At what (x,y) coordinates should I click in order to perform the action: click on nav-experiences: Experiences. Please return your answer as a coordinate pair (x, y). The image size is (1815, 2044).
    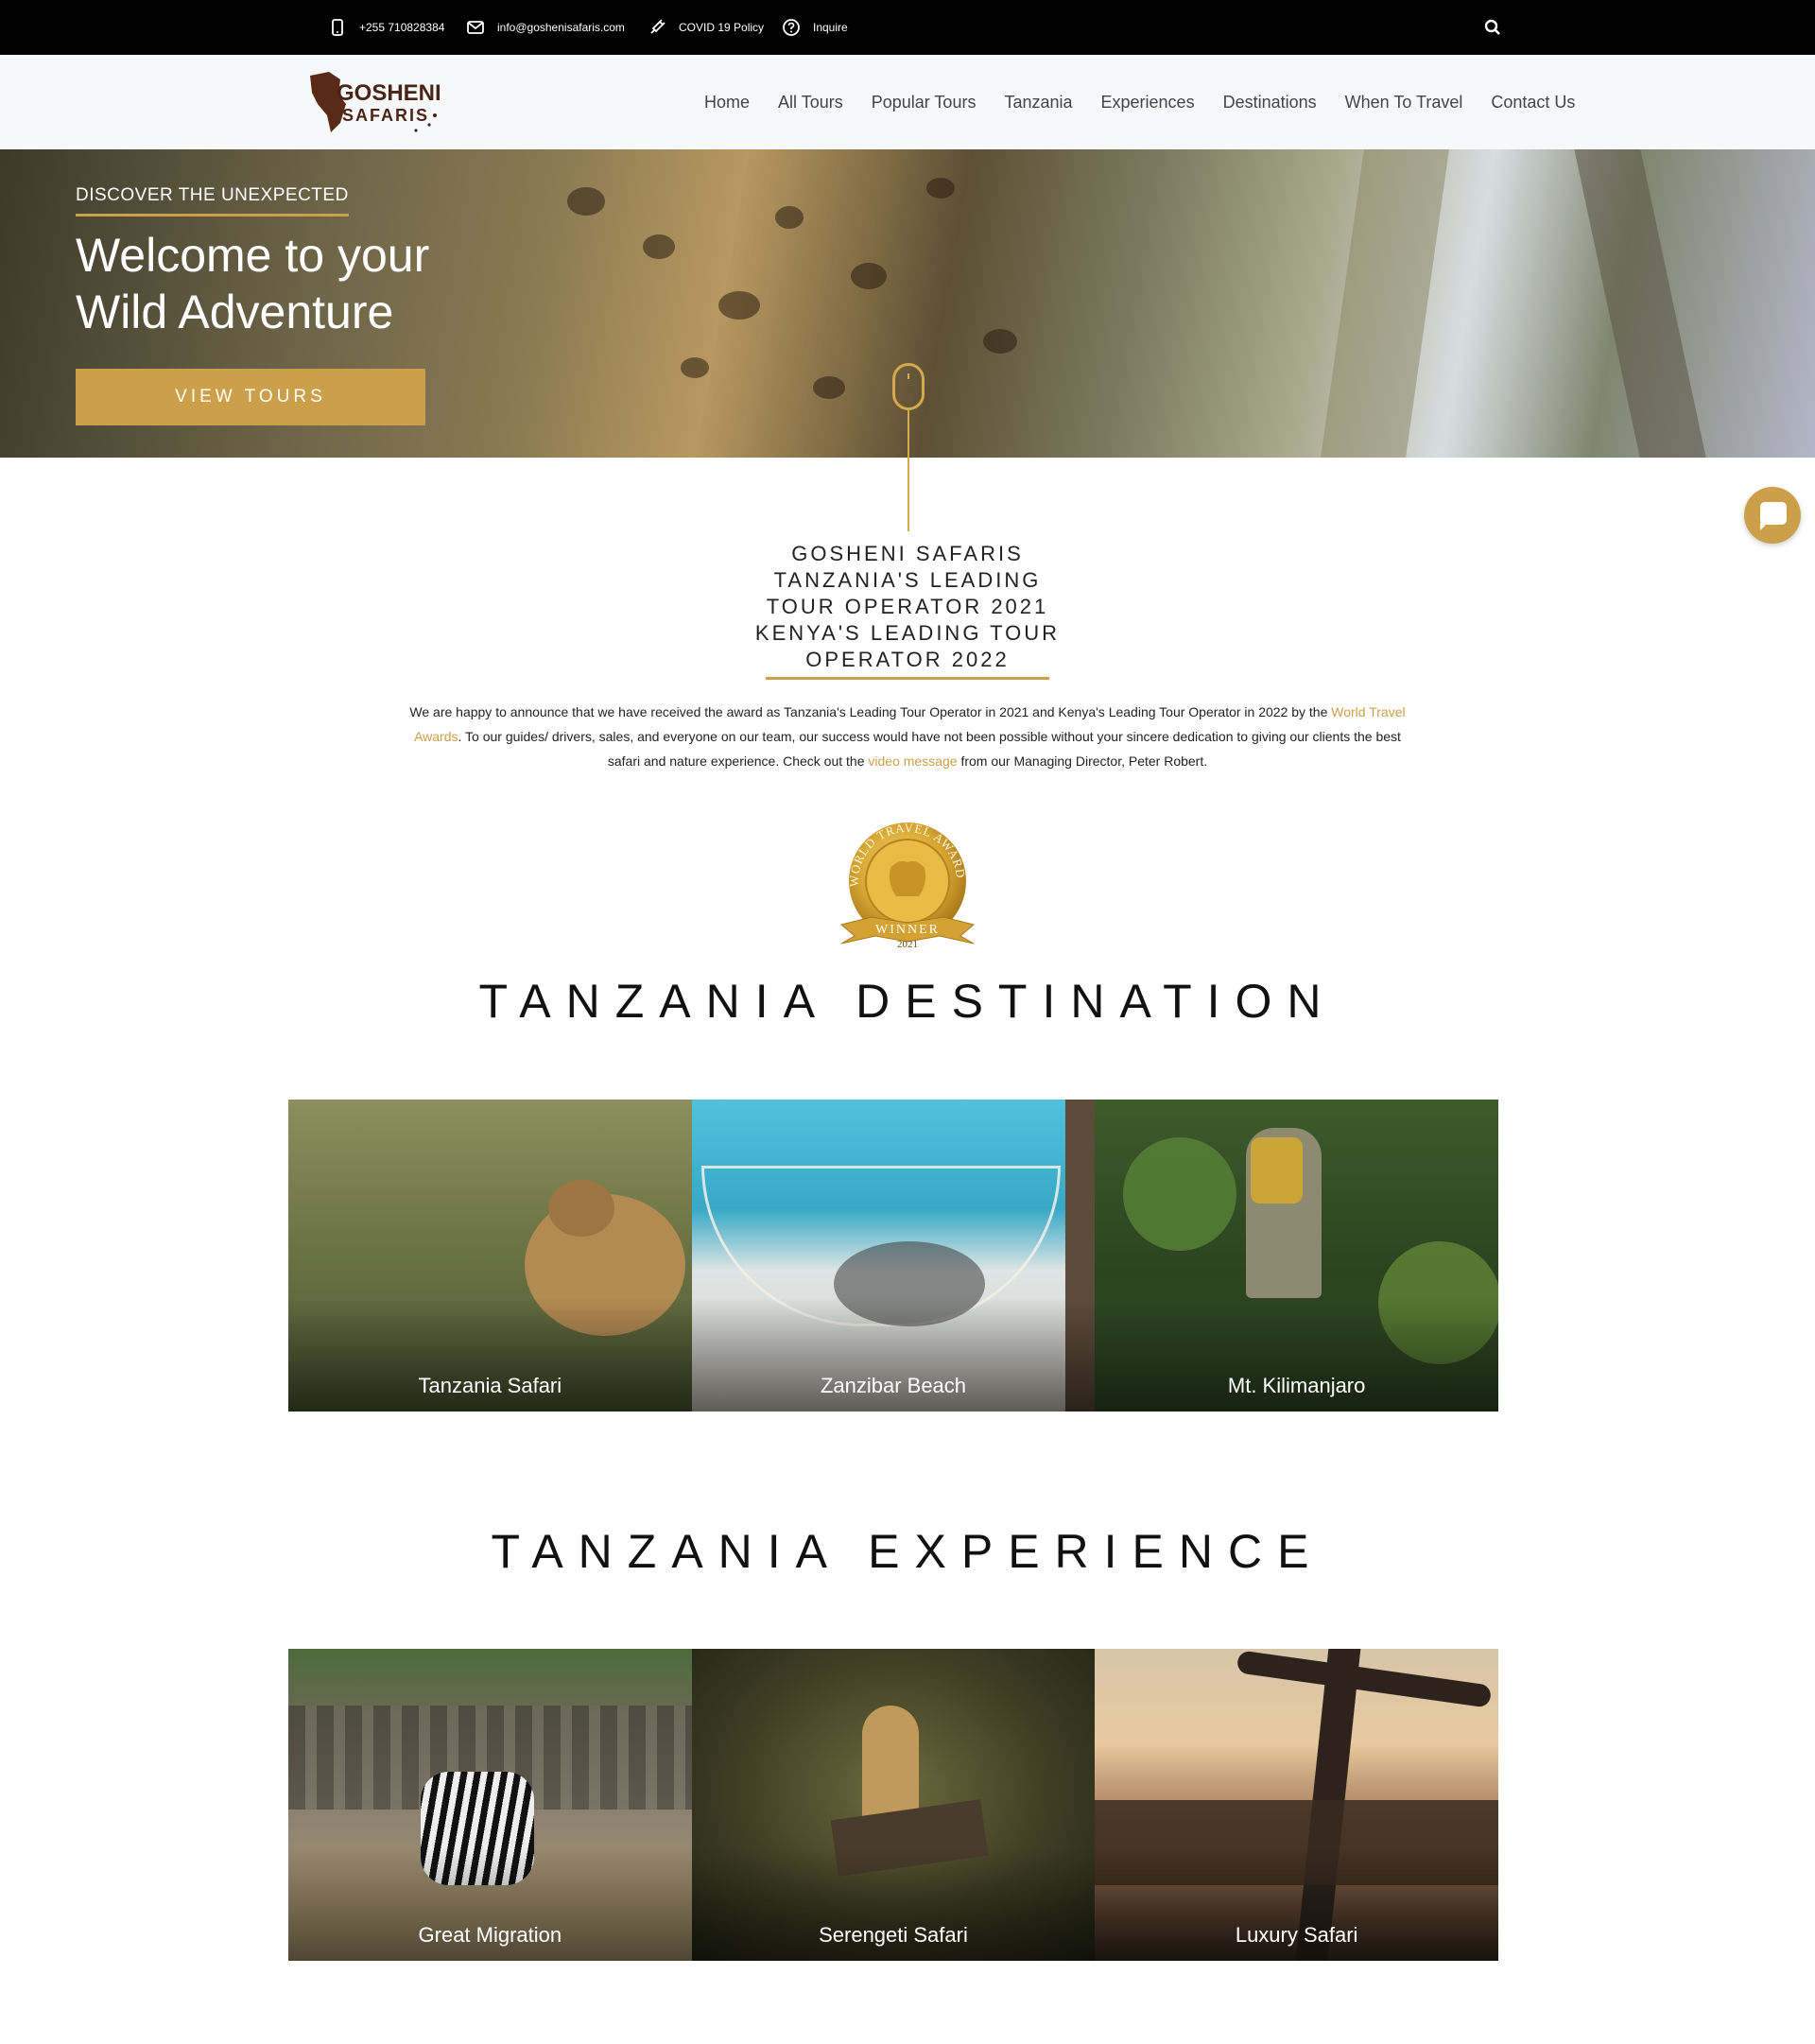
    Looking at the image, I should click on (1148, 103).